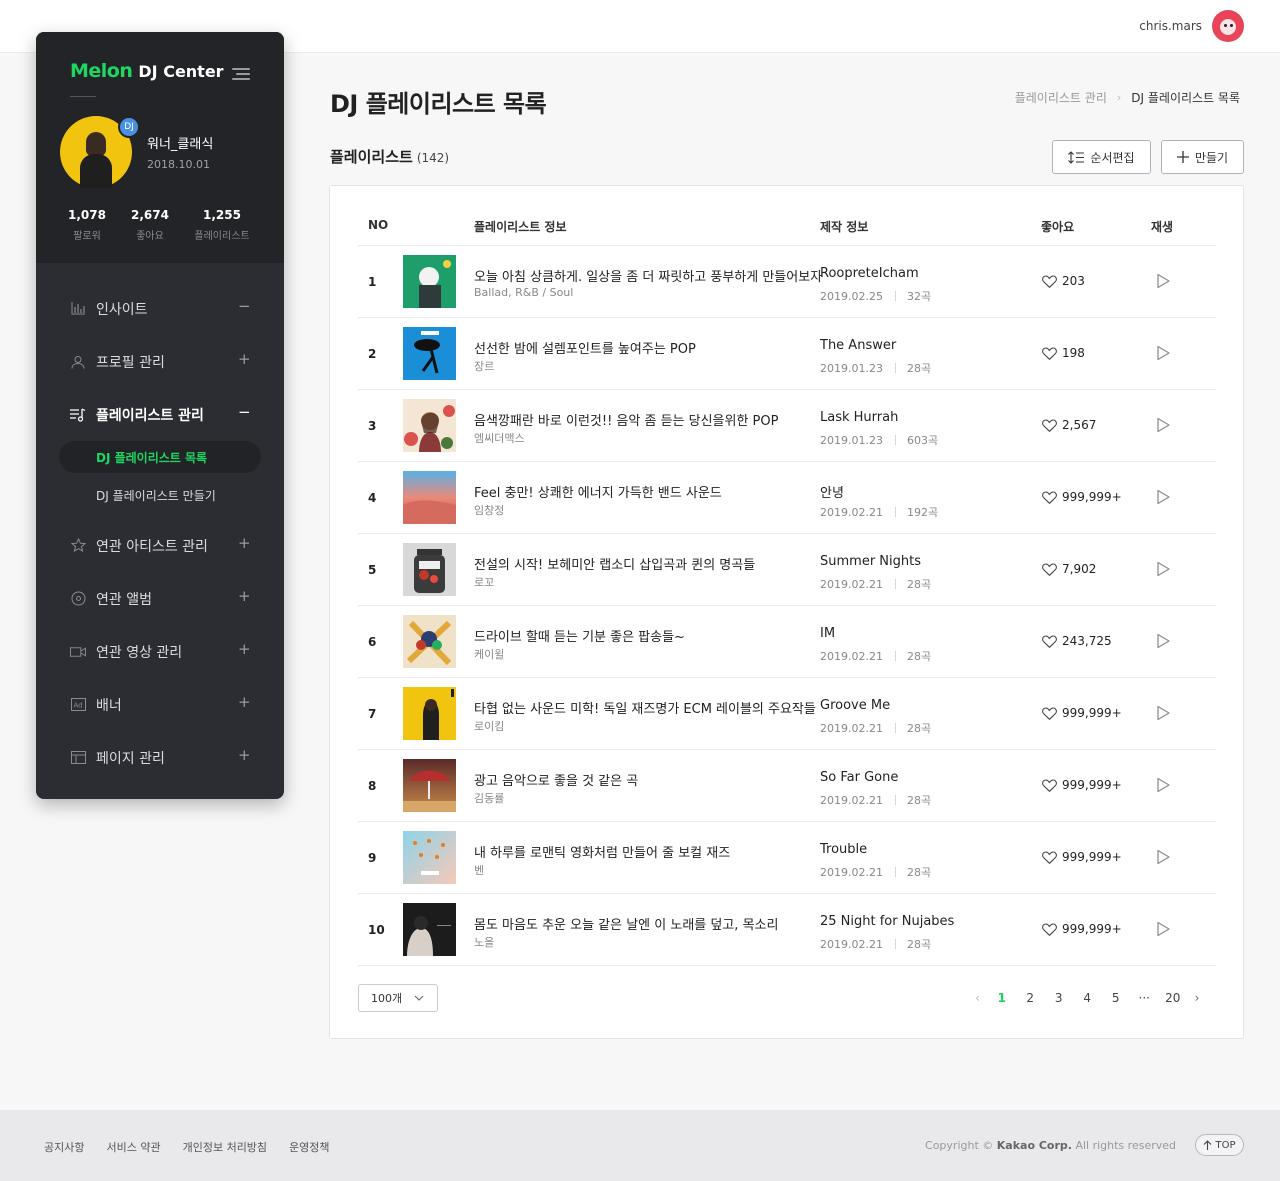 This screenshot has width=1280, height=1181. I want to click on like-count: 2,567, so click(1069, 425).